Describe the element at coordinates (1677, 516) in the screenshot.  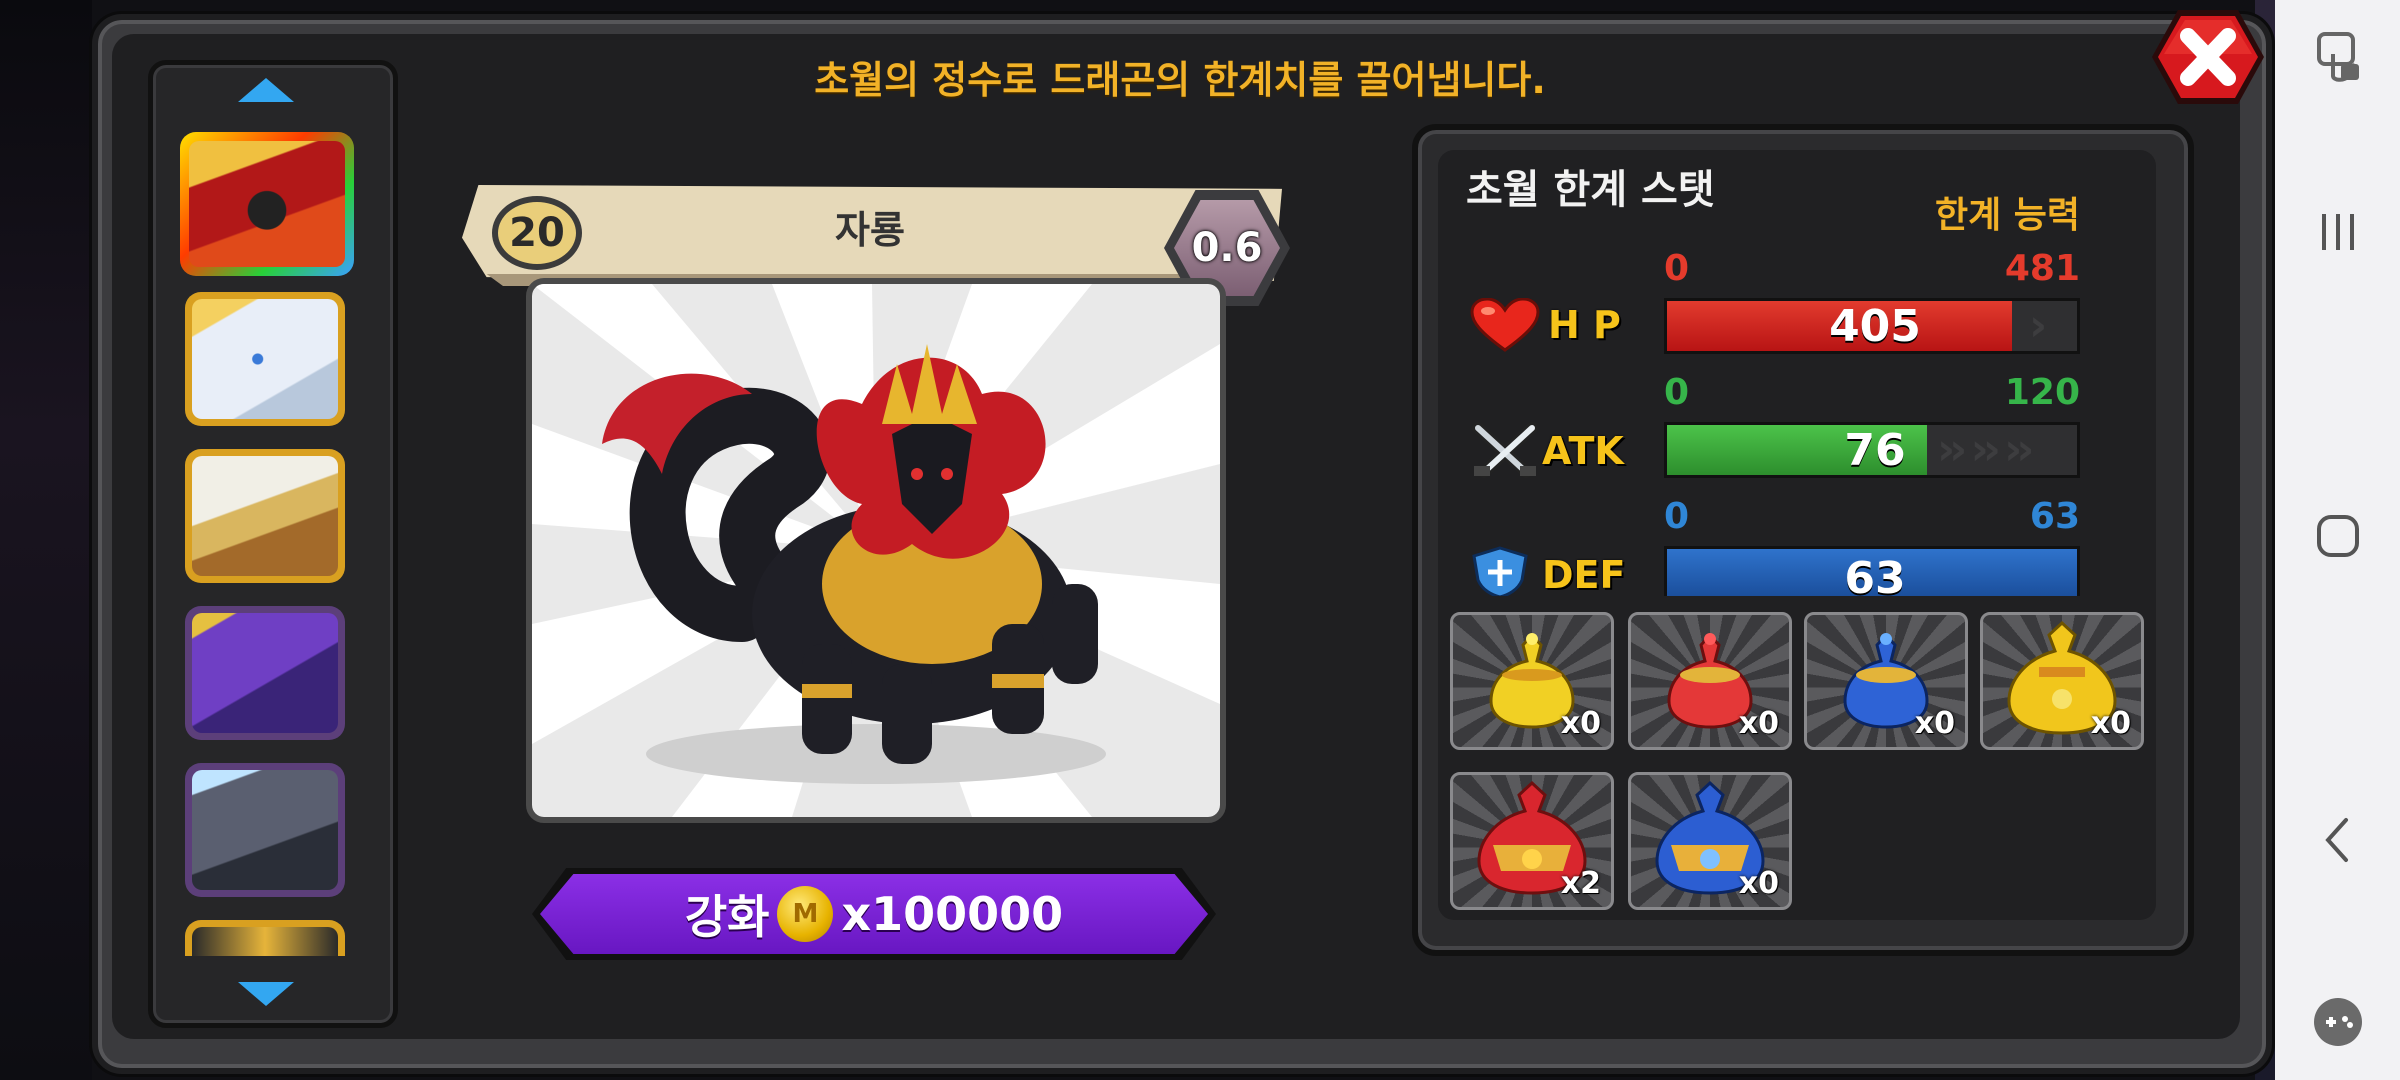
I see `def-min: 0` at that location.